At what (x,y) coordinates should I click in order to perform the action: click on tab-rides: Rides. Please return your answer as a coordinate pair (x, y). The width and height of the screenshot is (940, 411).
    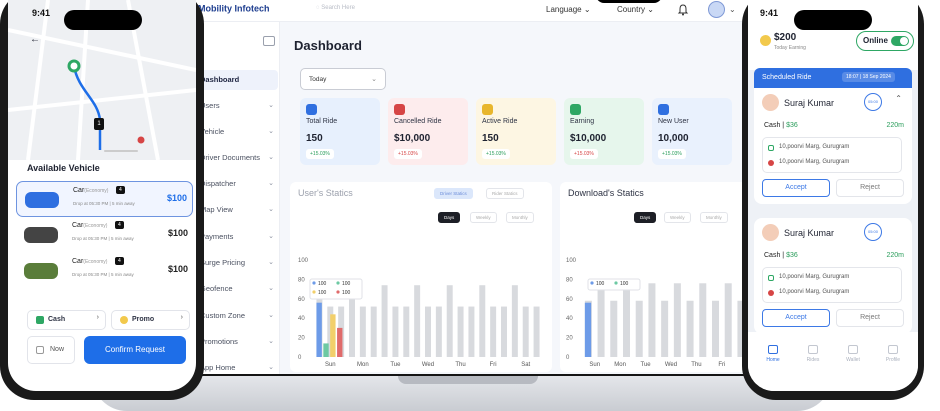
    Looking at the image, I should click on (813, 354).